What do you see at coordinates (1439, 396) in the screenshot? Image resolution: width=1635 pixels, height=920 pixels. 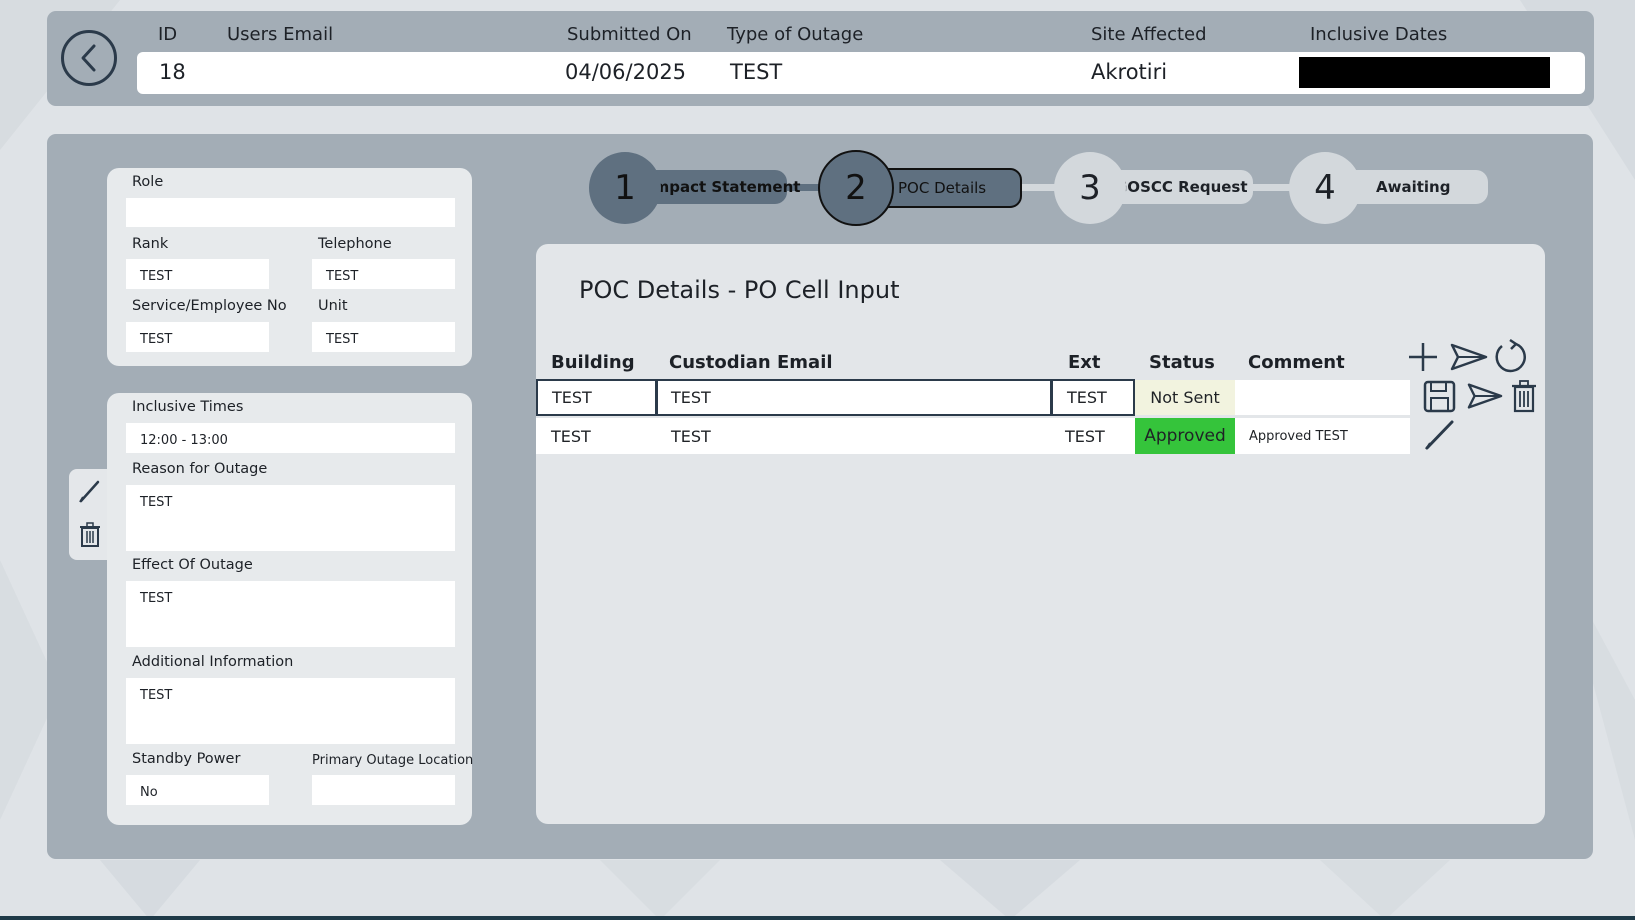 I see `row-1-save-icon` at bounding box center [1439, 396].